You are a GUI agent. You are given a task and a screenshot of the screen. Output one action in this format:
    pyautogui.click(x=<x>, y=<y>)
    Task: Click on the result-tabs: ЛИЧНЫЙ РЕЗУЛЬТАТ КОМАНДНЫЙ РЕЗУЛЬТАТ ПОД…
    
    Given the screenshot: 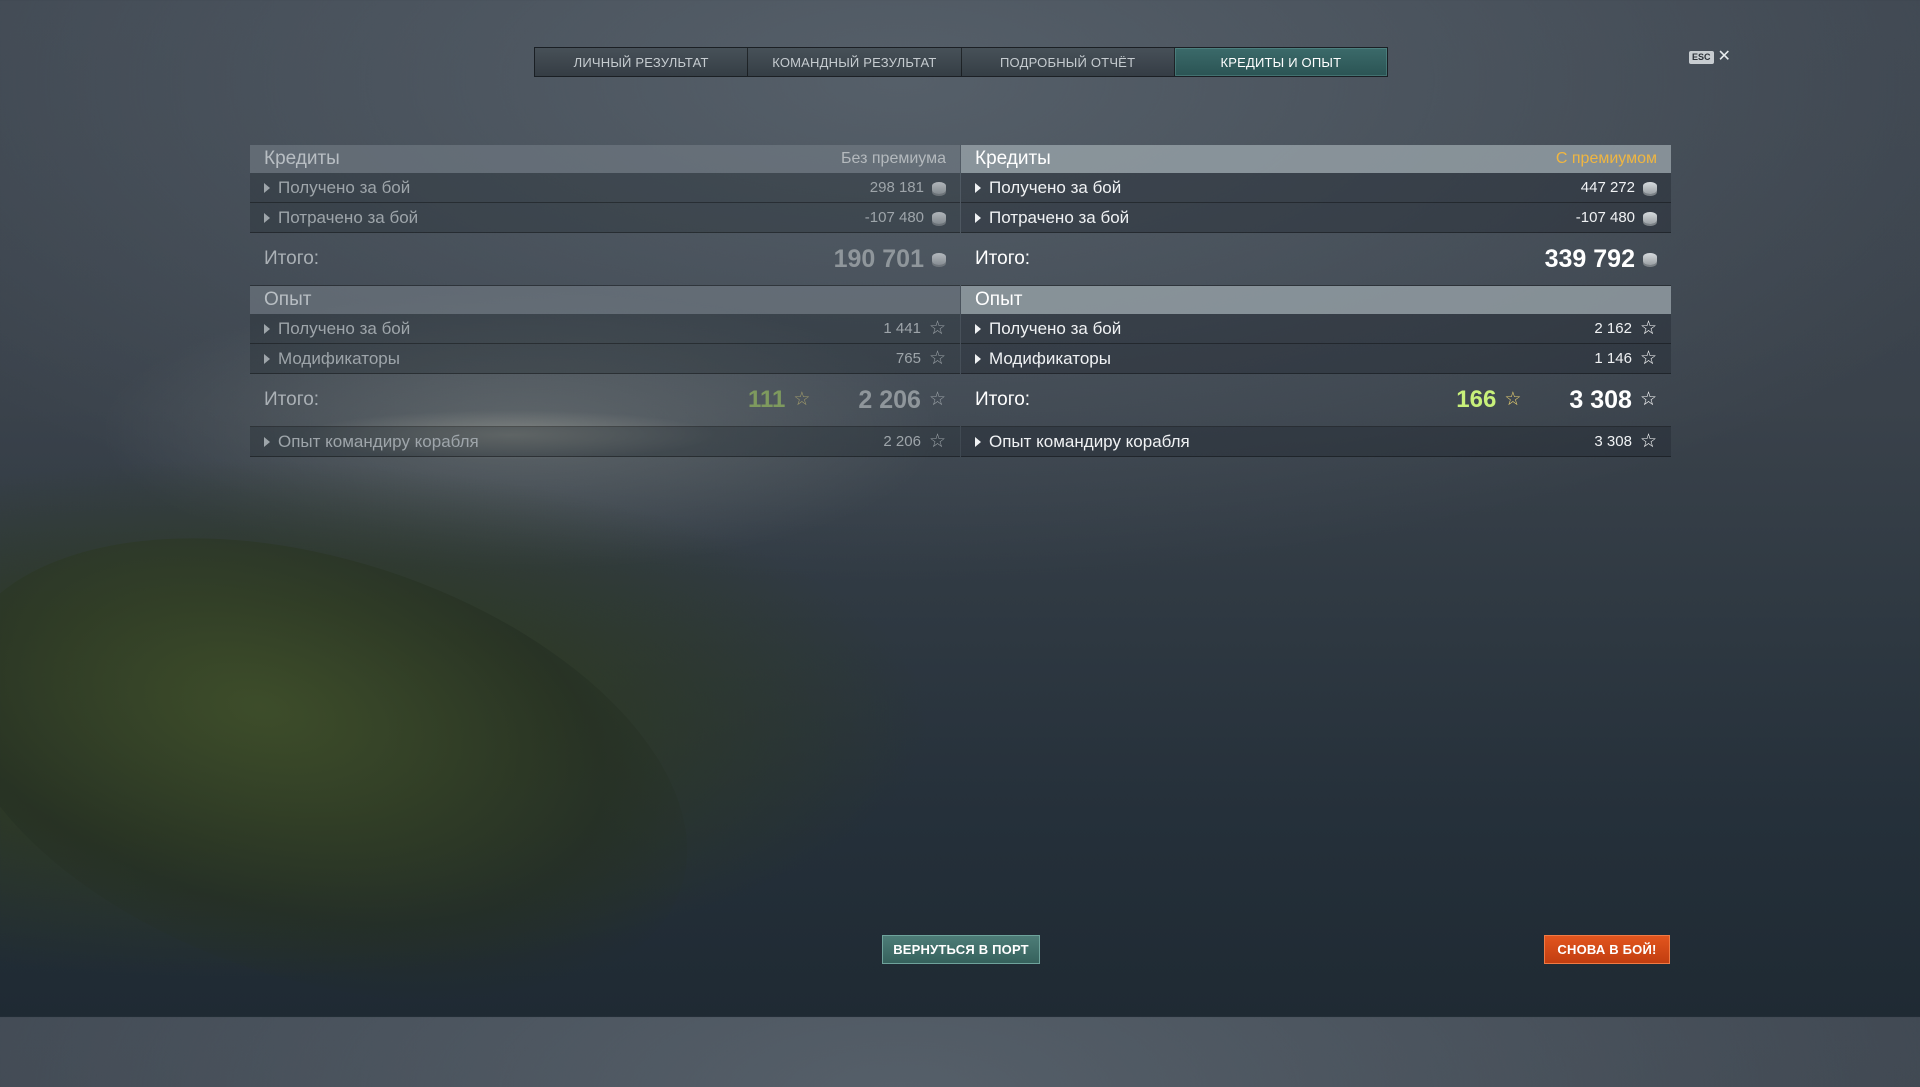 What is the action you would take?
    pyautogui.click(x=961, y=62)
    